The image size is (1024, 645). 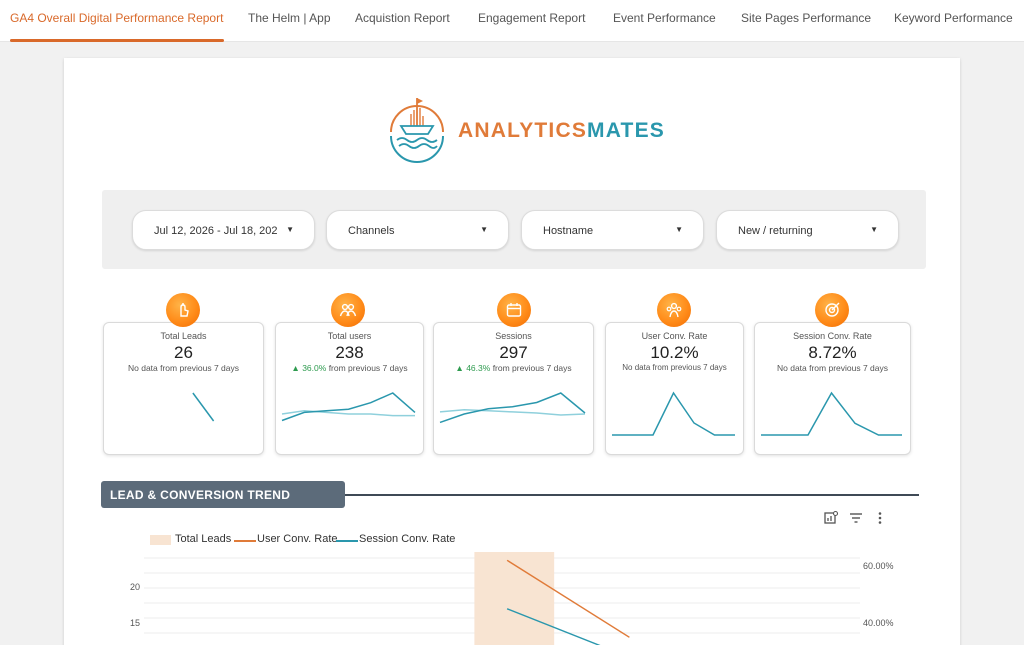 What do you see at coordinates (626, 130) in the screenshot?
I see `brand-part-mates: MATES` at bounding box center [626, 130].